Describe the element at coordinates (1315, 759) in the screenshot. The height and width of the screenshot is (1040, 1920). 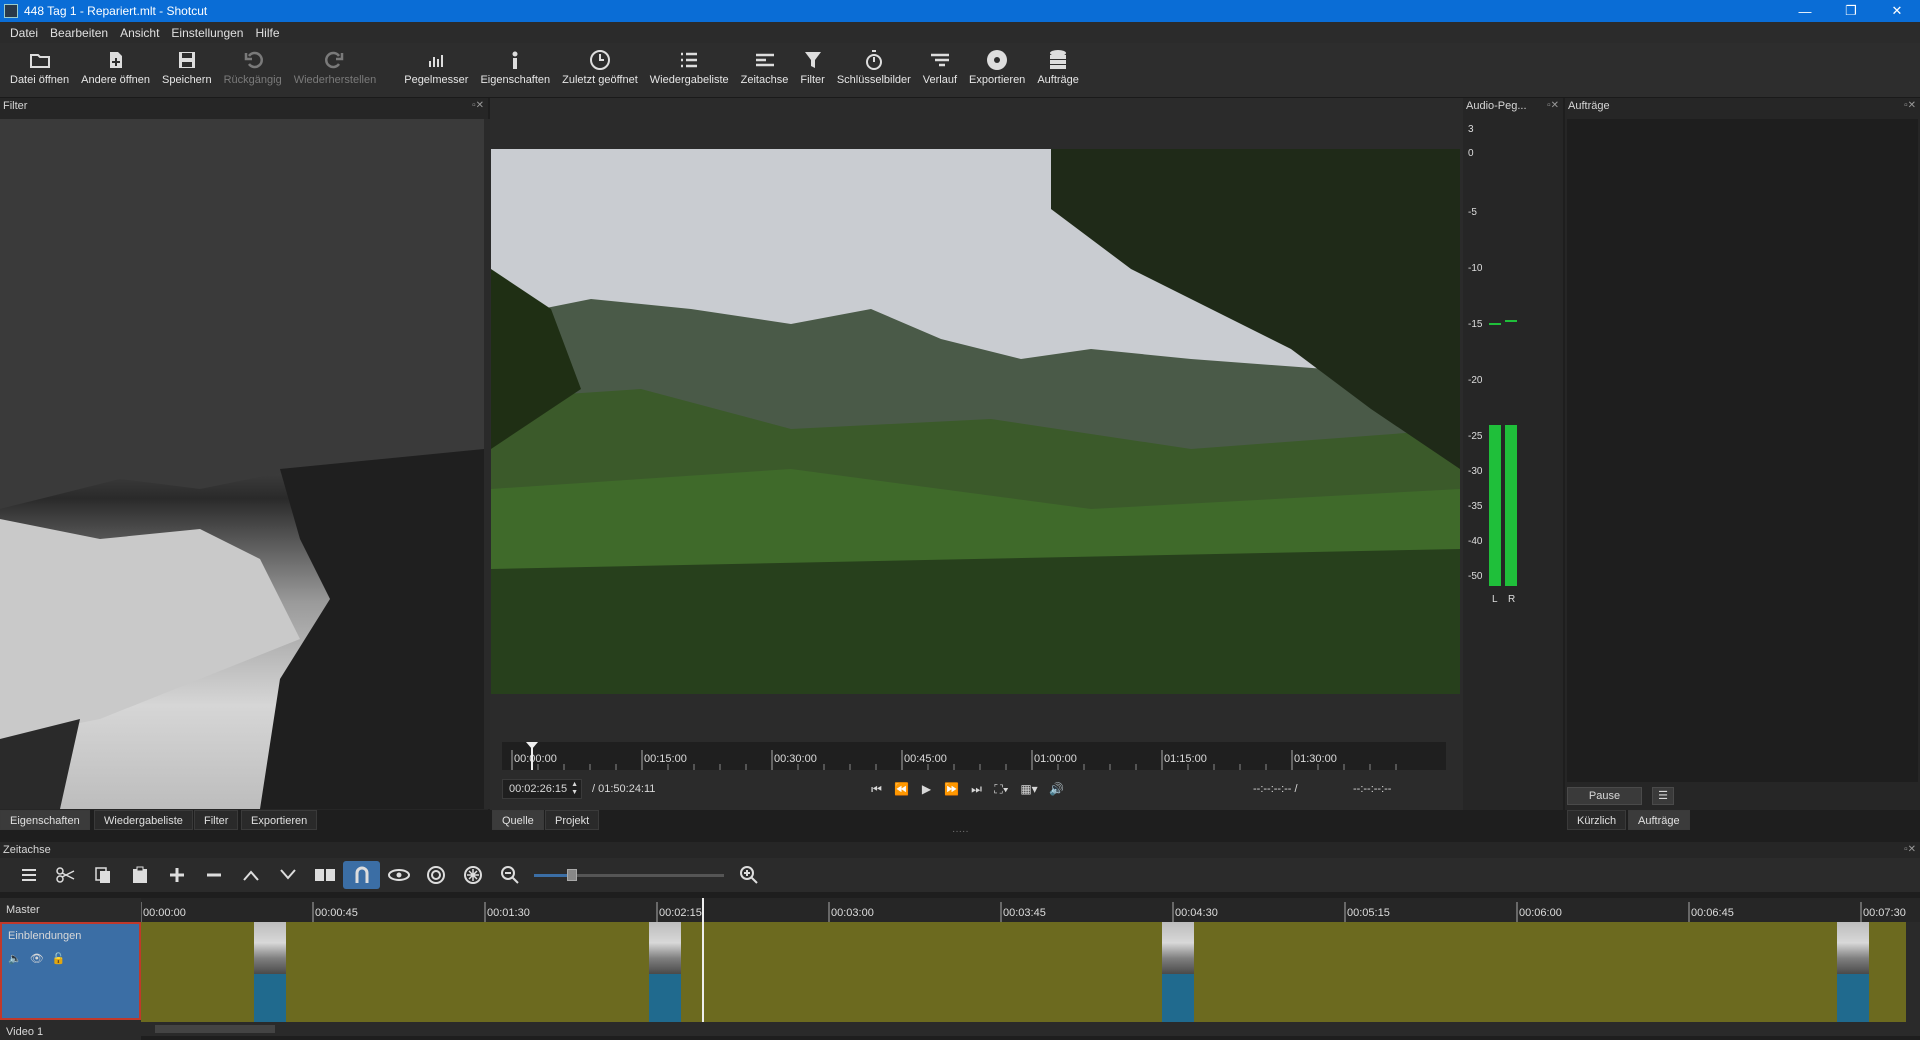
I see `scrub-tick-label: 01:30:00` at that location.